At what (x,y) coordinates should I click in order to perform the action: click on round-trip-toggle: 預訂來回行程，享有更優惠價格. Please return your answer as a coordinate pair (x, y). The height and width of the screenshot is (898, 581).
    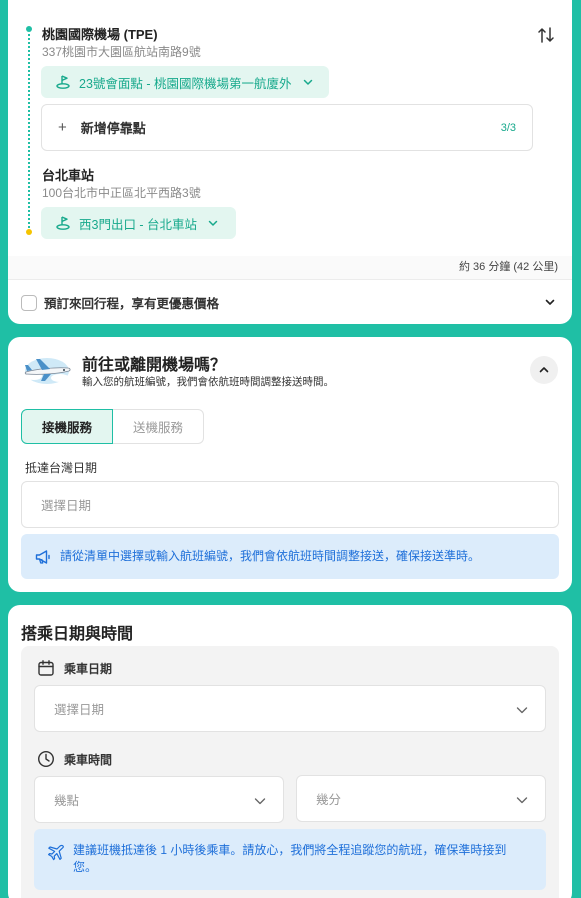
    Looking at the image, I should click on (120, 302).